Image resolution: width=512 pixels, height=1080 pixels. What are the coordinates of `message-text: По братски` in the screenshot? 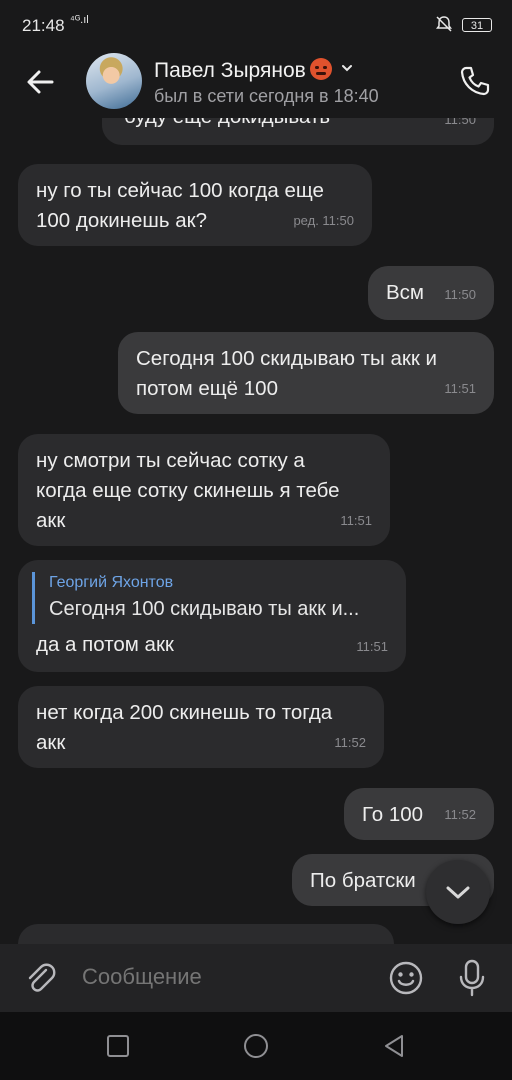 It's located at (363, 880).